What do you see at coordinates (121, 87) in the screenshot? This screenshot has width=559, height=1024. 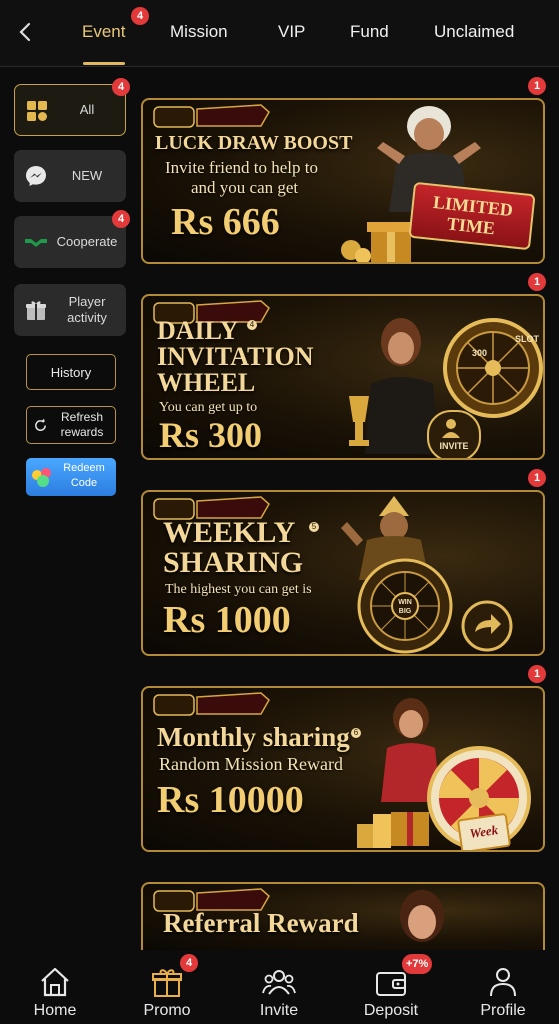 I see `sidebar-all-badge: 4` at bounding box center [121, 87].